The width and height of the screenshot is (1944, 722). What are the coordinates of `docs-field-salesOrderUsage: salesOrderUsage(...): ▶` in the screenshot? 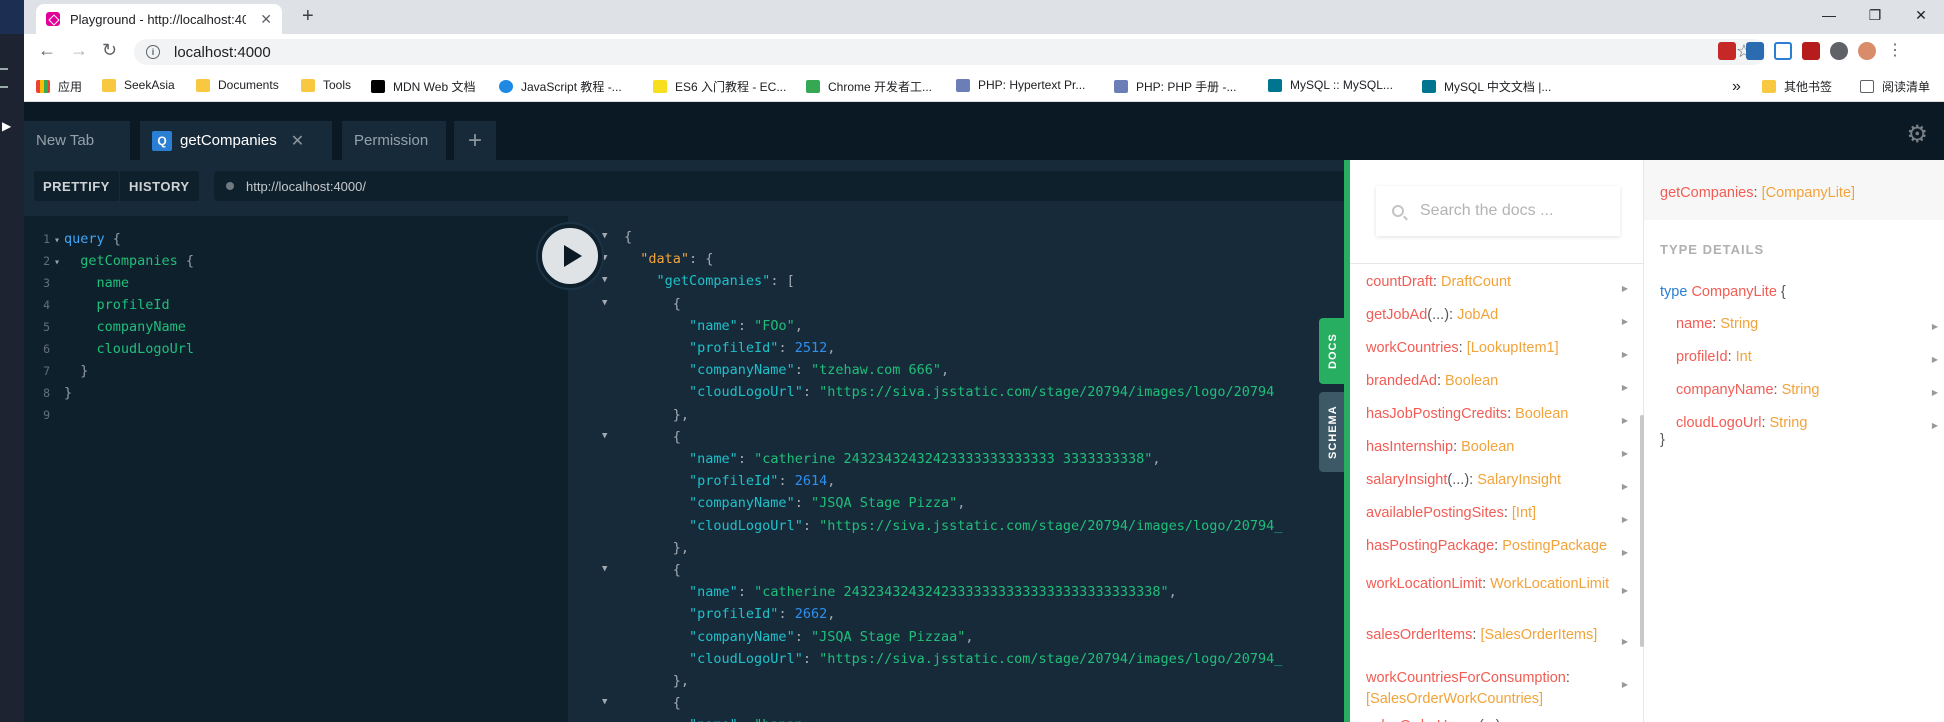 It's located at (1500, 719).